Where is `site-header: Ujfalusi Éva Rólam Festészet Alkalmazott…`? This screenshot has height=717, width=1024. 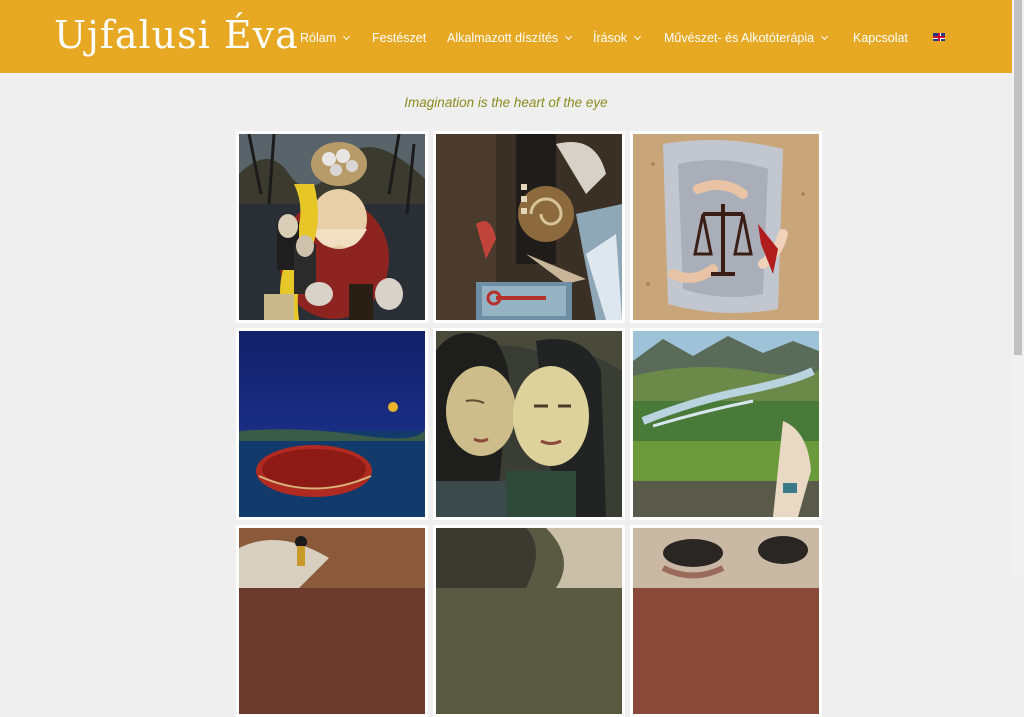 site-header: Ujfalusi Éva Rólam Festészet Alkalmazott… is located at coordinates (506, 36).